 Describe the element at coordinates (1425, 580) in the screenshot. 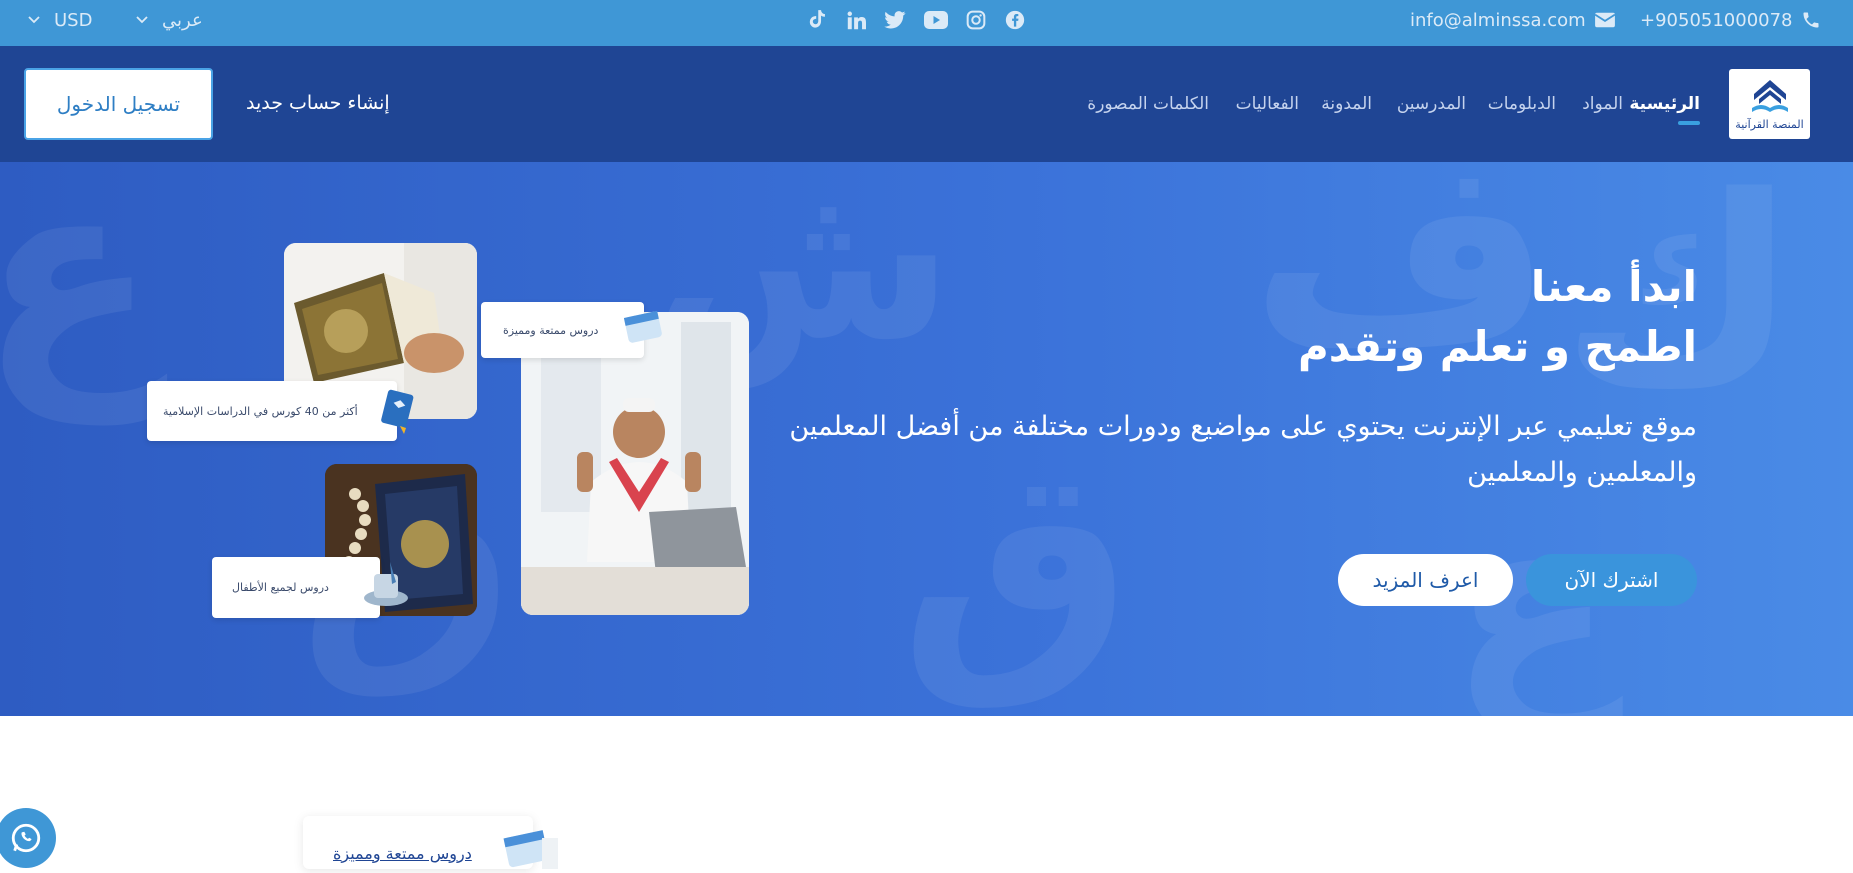

I see `learn-more-button: اعرف المزيد` at that location.